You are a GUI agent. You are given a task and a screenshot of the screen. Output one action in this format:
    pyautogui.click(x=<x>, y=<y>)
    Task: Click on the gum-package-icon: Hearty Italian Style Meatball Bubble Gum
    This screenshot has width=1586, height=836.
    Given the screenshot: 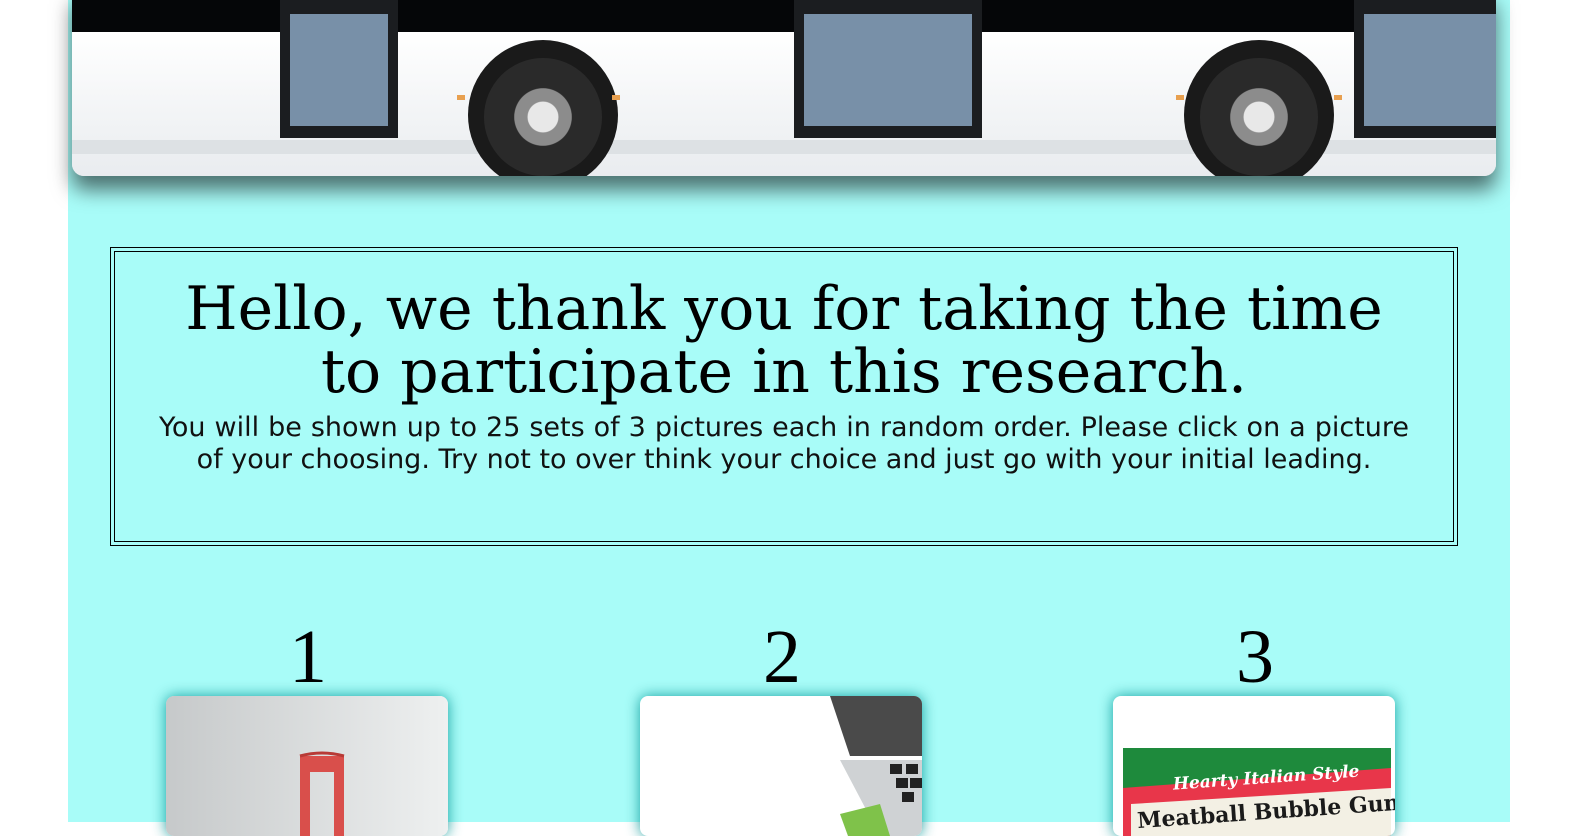 What is the action you would take?
    pyautogui.click(x=1259, y=792)
    